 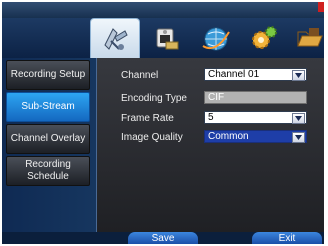 I want to click on channel-label: Channel, so click(x=140, y=75).